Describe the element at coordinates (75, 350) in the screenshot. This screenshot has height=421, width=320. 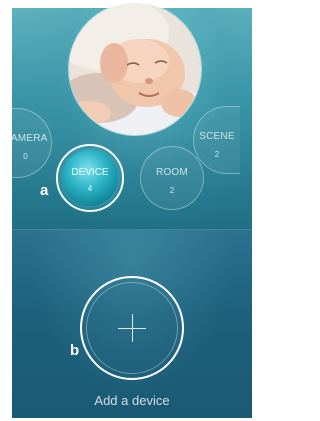
I see `callout-label-b: b` at that location.